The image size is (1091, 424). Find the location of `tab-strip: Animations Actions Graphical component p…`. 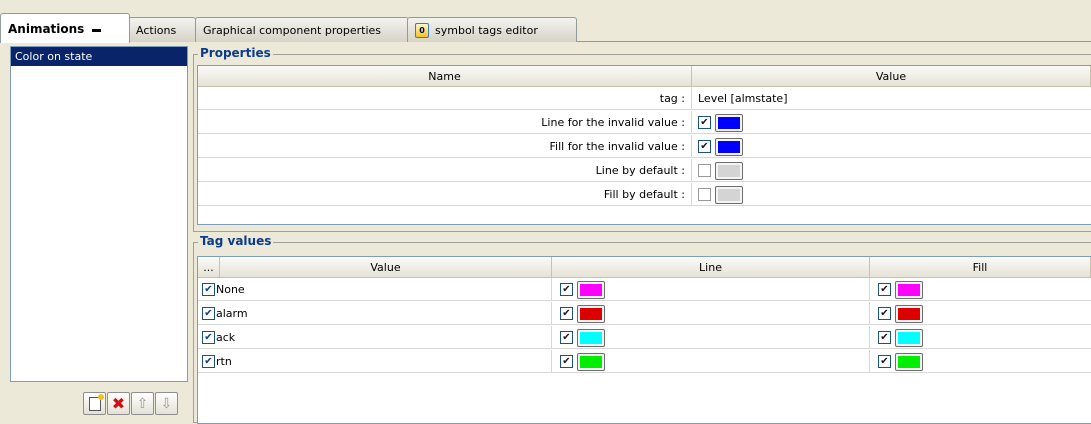

tab-strip: Animations Actions Graphical component p… is located at coordinates (545, 28).